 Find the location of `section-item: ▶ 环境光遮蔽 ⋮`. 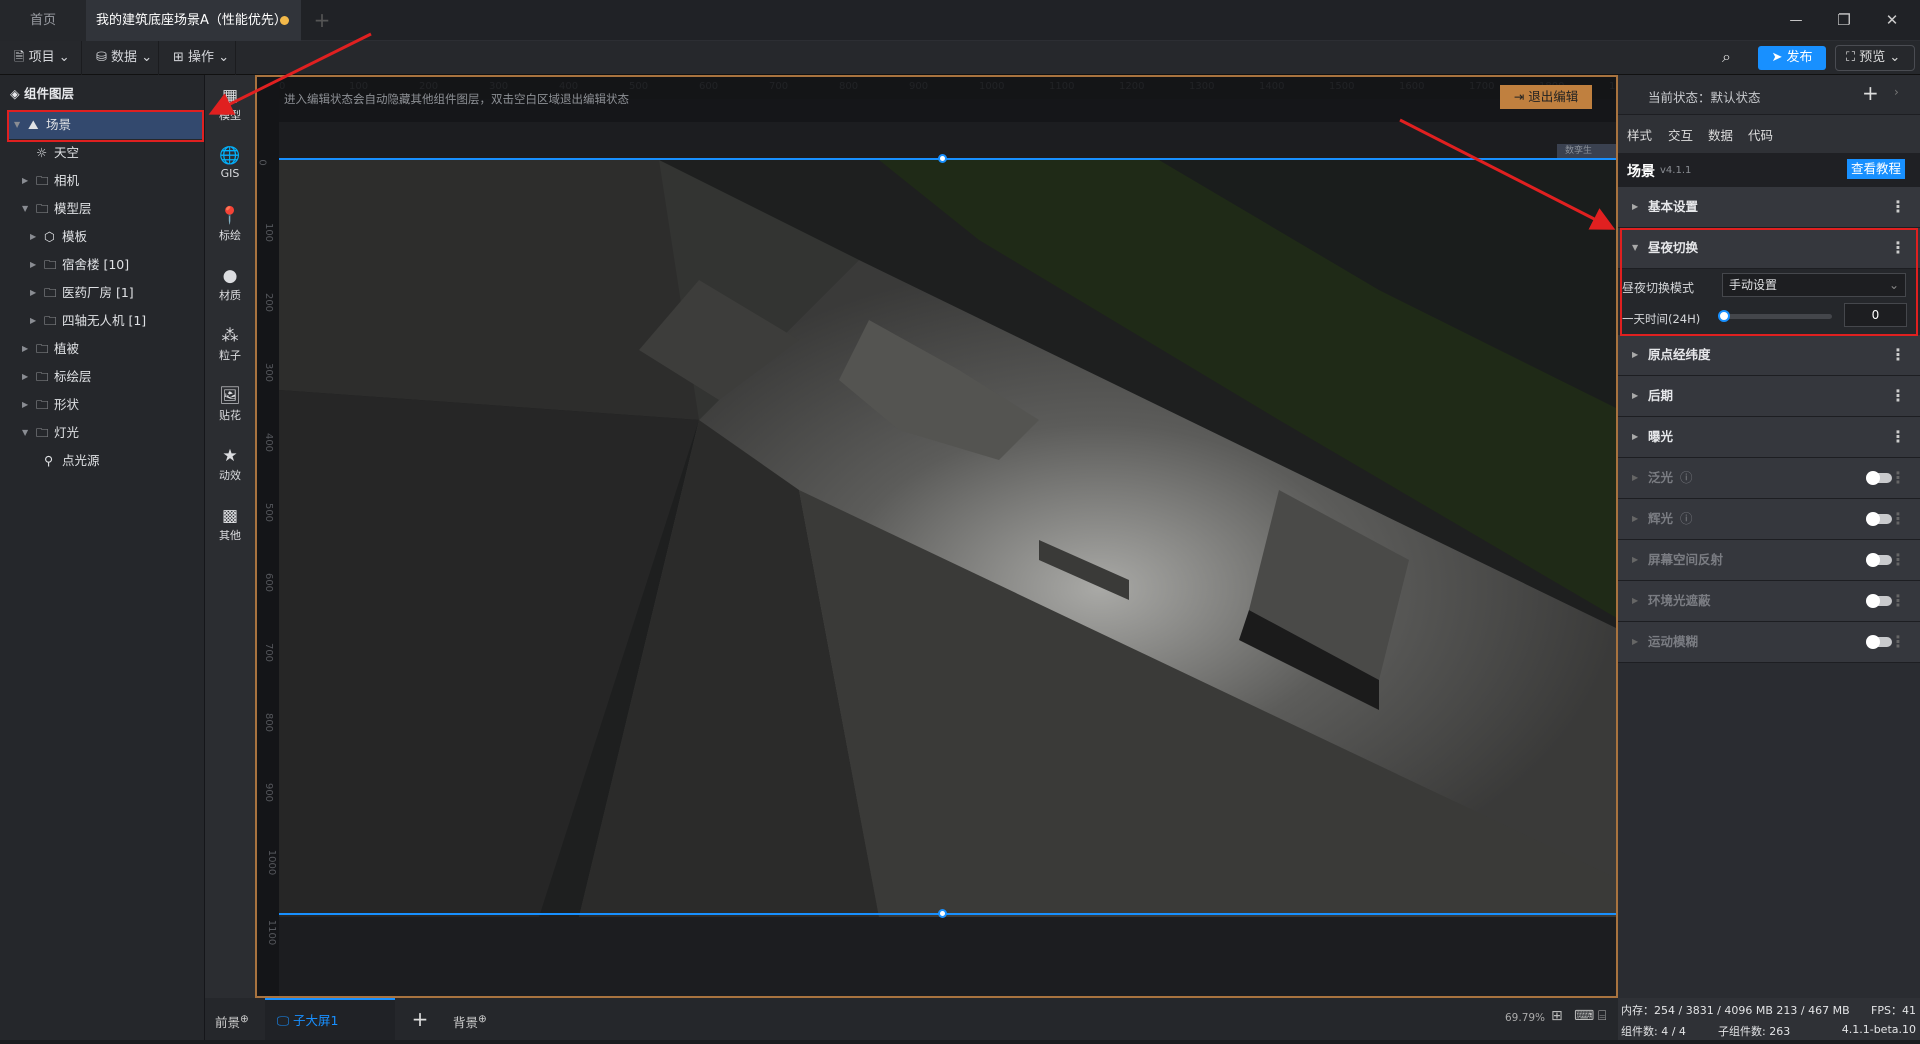

section-item: ▶ 环境光遮蔽 ⋮ is located at coordinates (1769, 601).